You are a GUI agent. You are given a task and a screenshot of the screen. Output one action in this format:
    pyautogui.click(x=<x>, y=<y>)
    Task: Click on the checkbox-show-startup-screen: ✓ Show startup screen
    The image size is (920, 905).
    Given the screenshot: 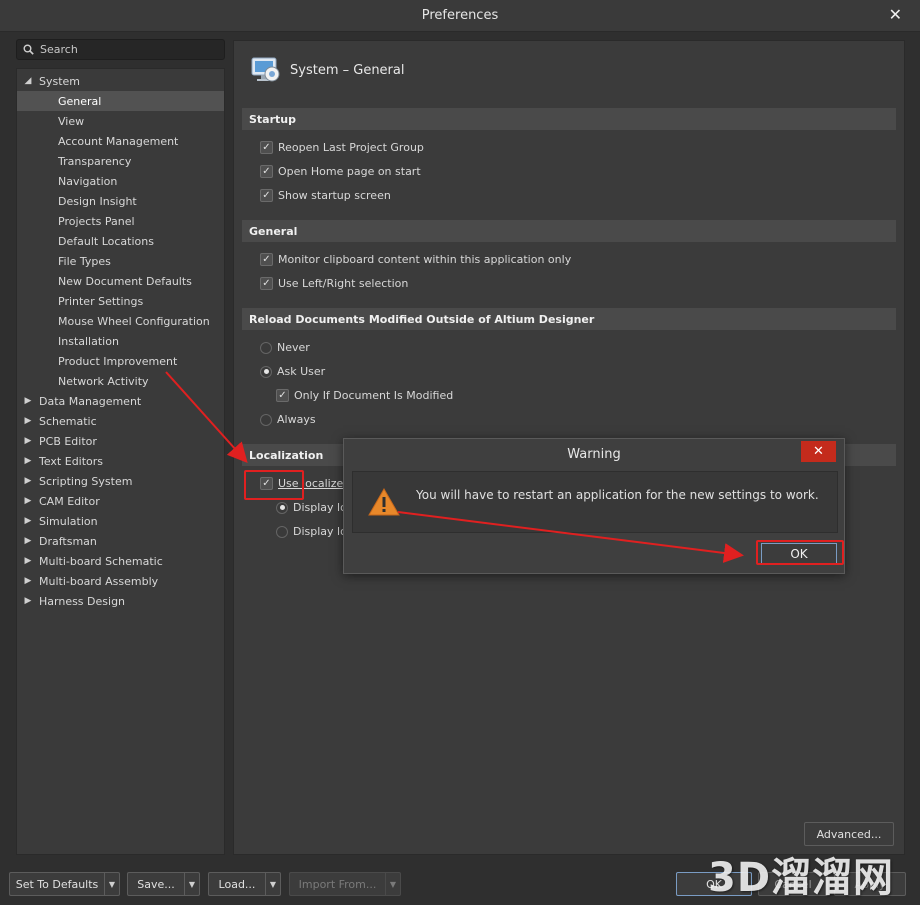 What is the action you would take?
    pyautogui.click(x=325, y=195)
    